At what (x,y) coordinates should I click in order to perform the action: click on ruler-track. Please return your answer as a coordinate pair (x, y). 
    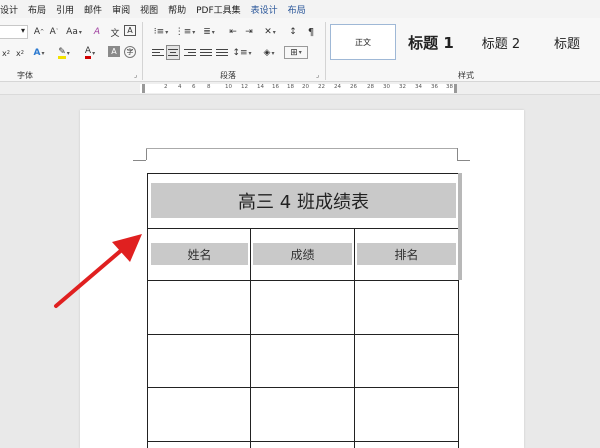
    Looking at the image, I should click on (298, 88).